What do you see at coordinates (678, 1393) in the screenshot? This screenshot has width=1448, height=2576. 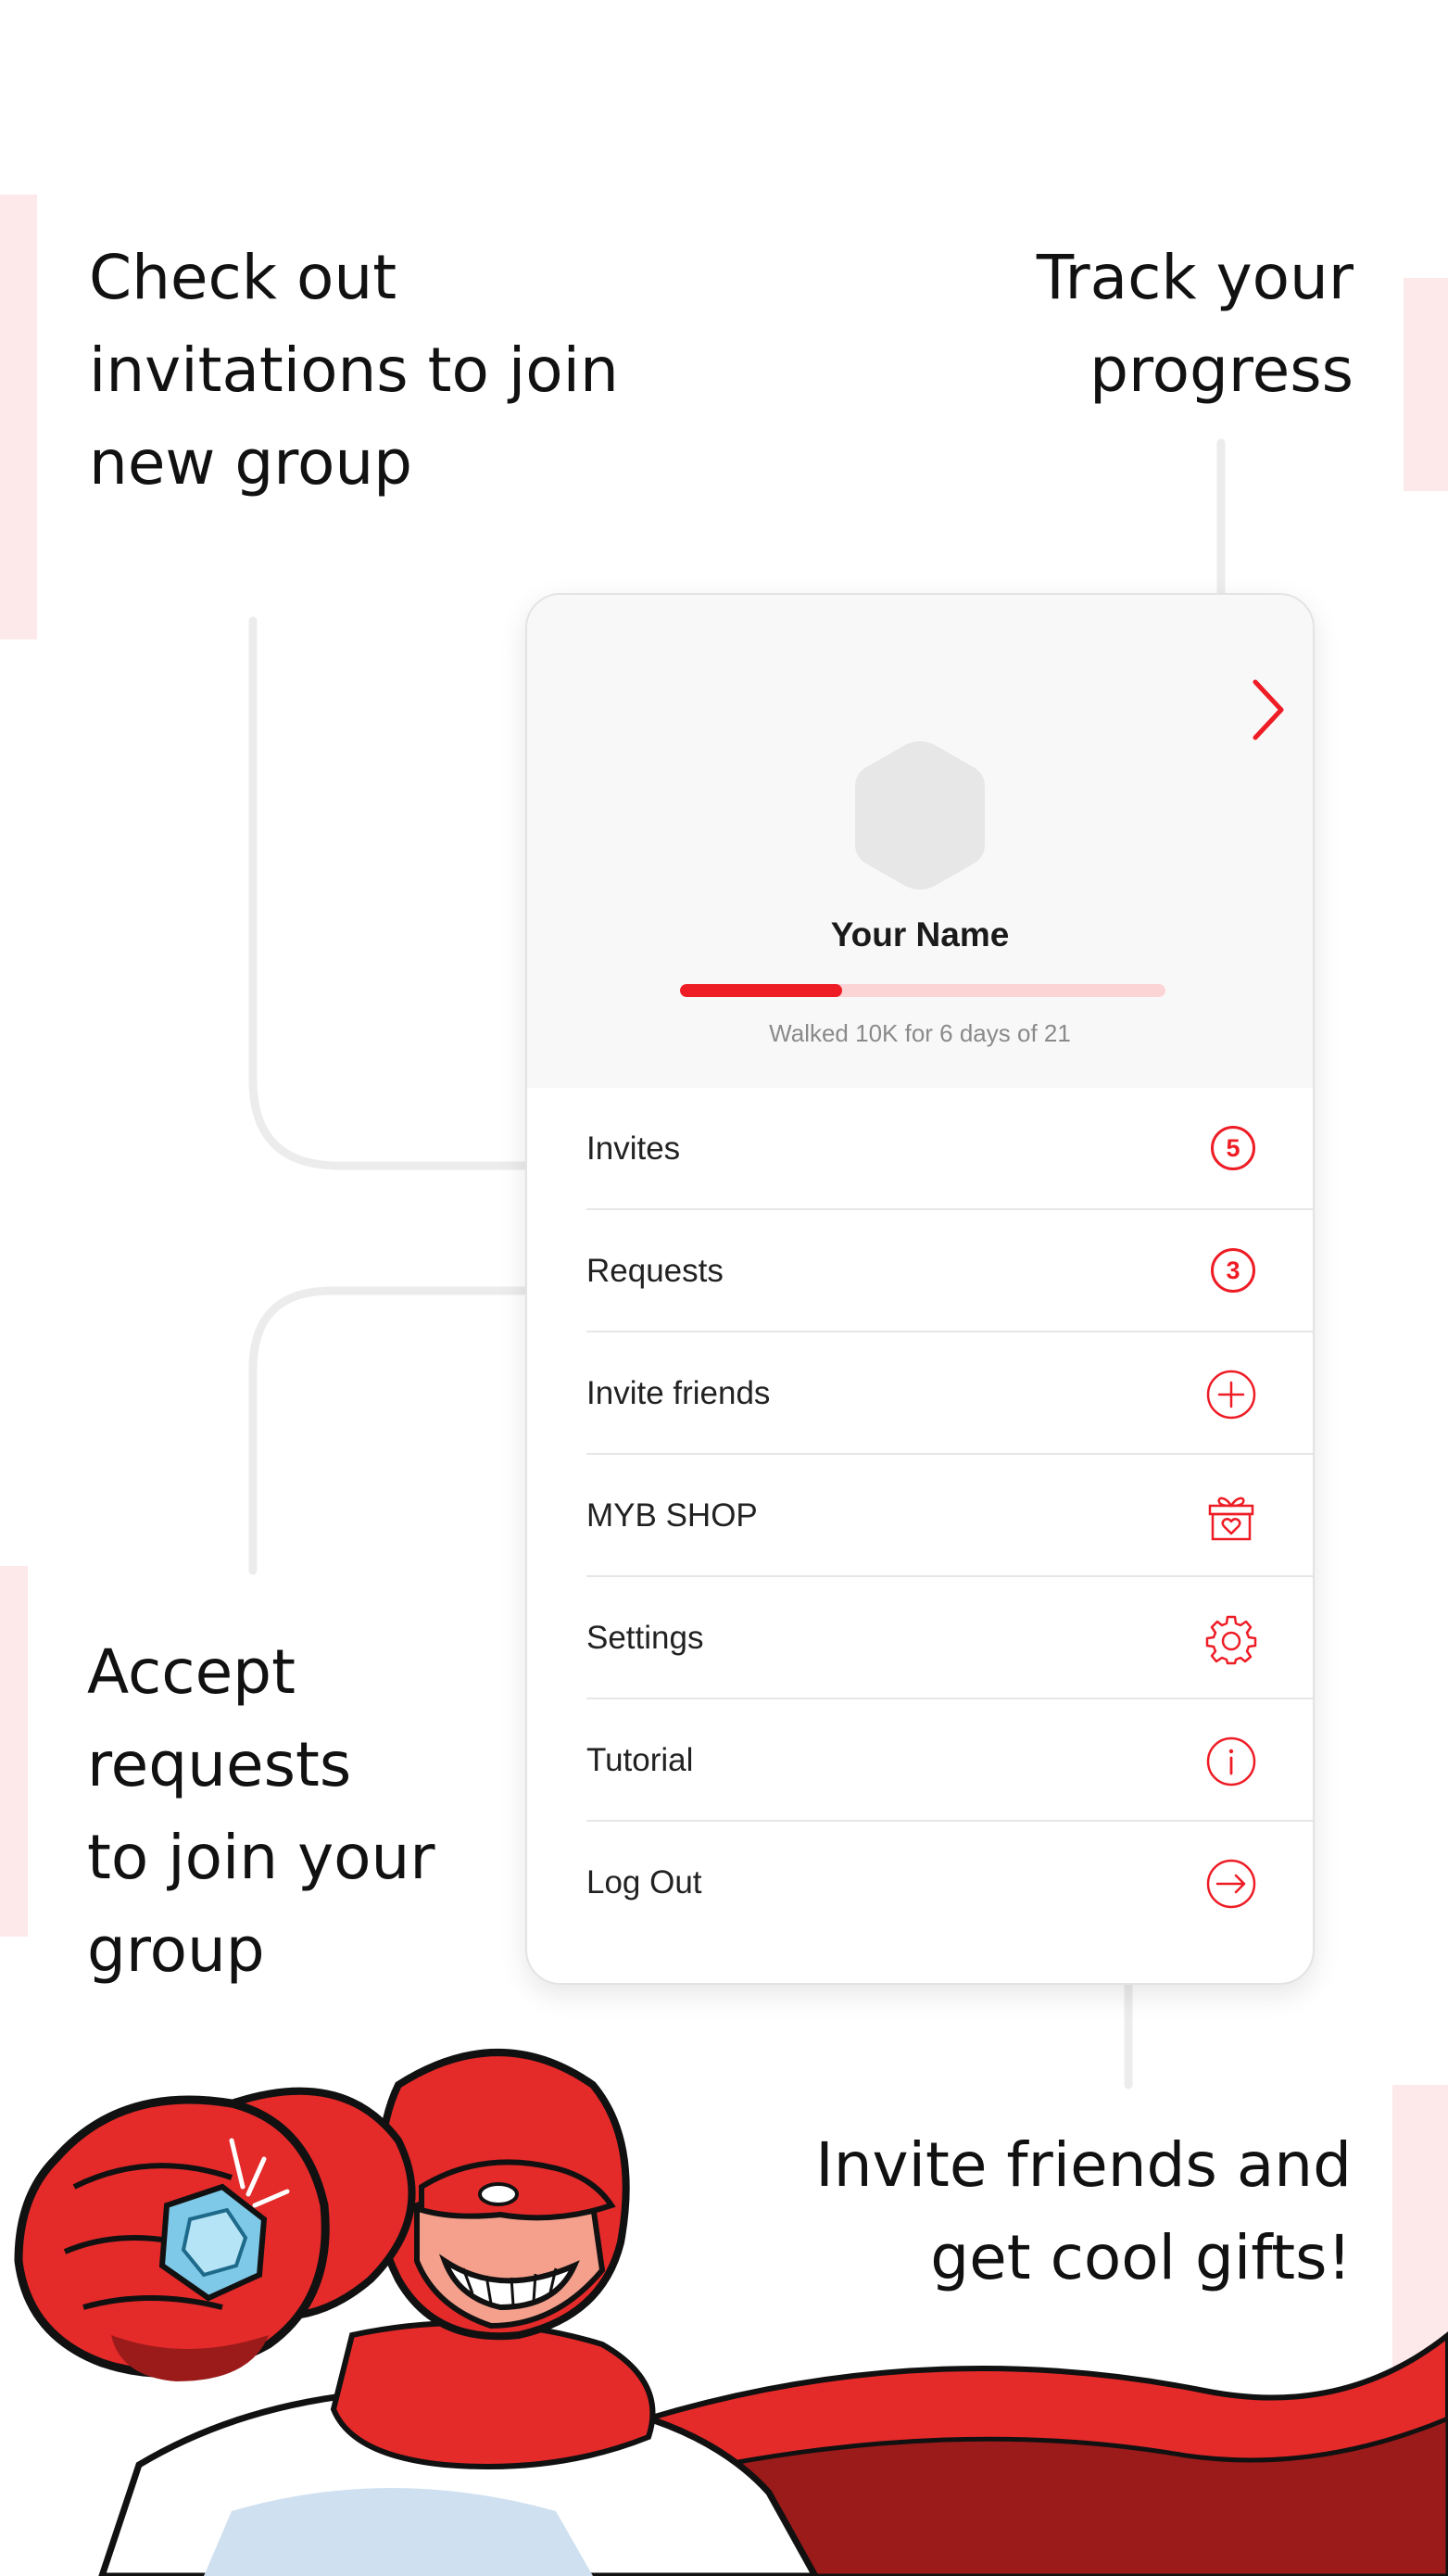 I see `menu-item-label: Invite friends` at bounding box center [678, 1393].